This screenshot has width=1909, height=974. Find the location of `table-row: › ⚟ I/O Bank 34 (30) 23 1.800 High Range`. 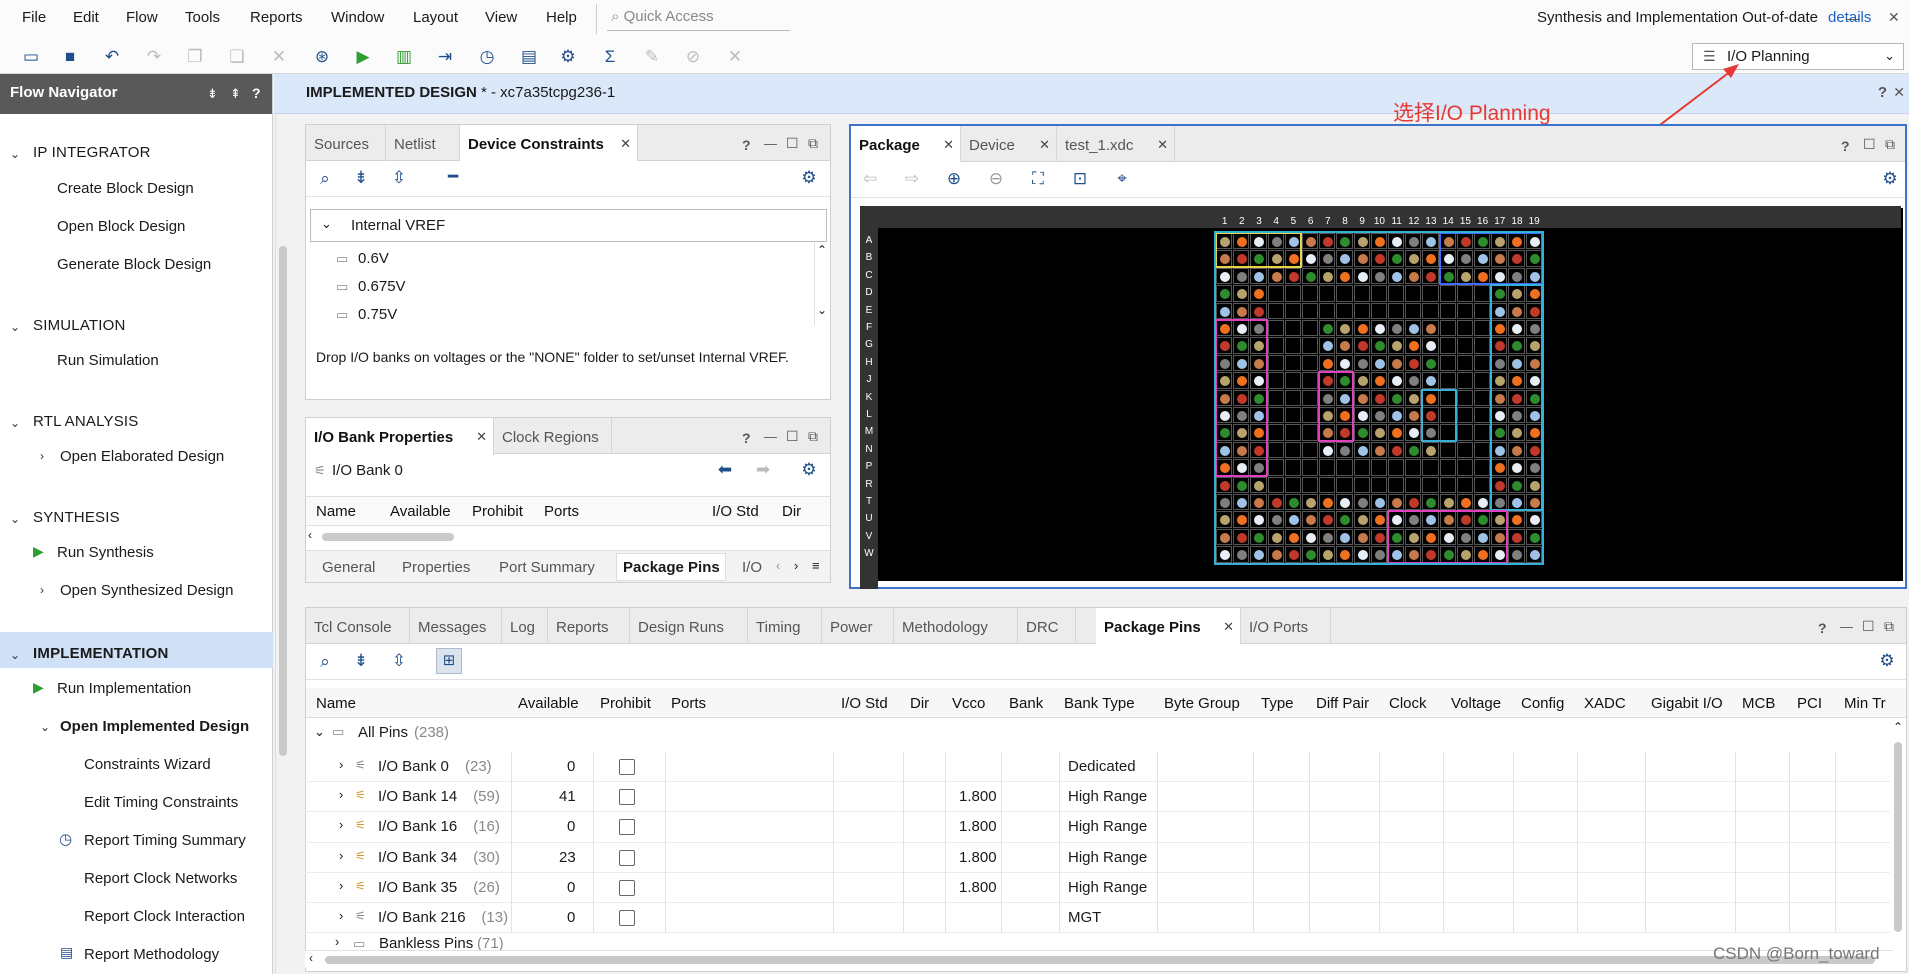

table-row: › ⚟ I/O Bank 34 (30) 23 1.800 High Range is located at coordinates (1097, 857).